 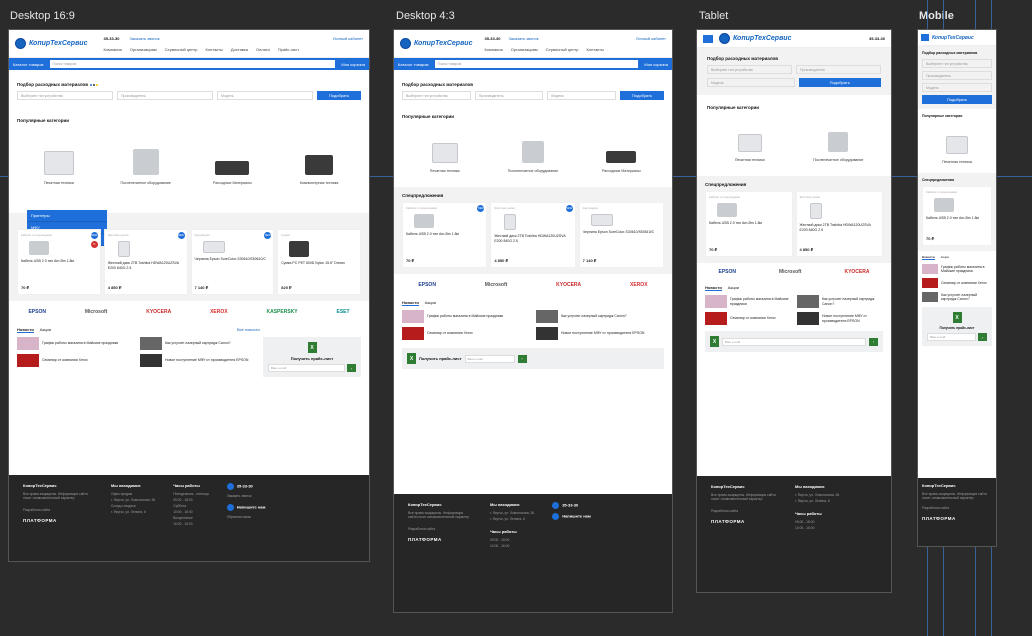 What do you see at coordinates (936, 16) in the screenshot?
I see `frame-label-mobile: Mobile` at bounding box center [936, 16].